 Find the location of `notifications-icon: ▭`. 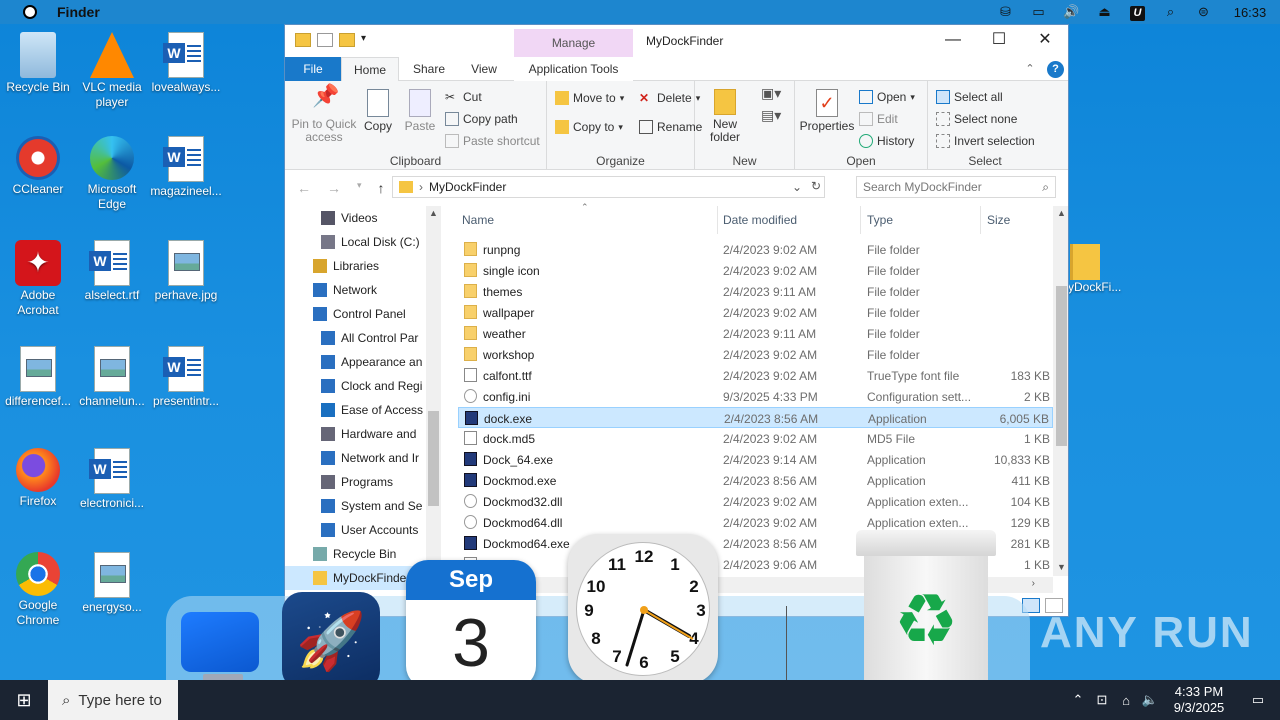

notifications-icon: ▭ is located at coordinates (1258, 700).